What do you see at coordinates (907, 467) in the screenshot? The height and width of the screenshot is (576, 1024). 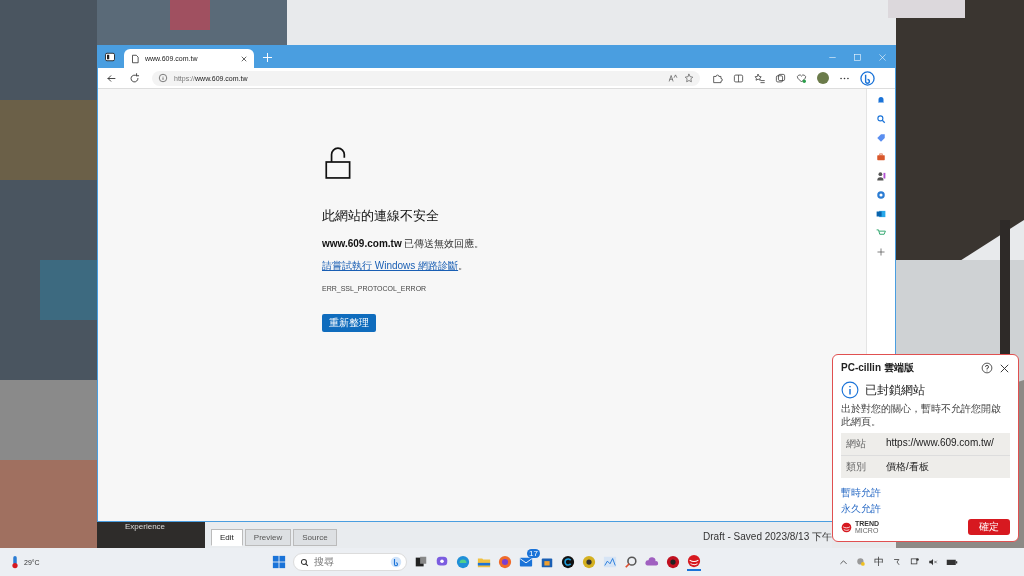 I see `row-value: 價格/看板` at bounding box center [907, 467].